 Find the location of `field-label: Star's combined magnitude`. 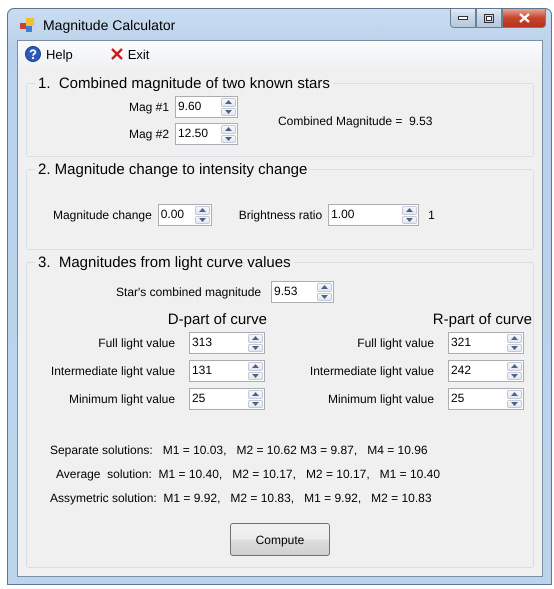

field-label: Star's combined magnitude is located at coordinates (189, 292).